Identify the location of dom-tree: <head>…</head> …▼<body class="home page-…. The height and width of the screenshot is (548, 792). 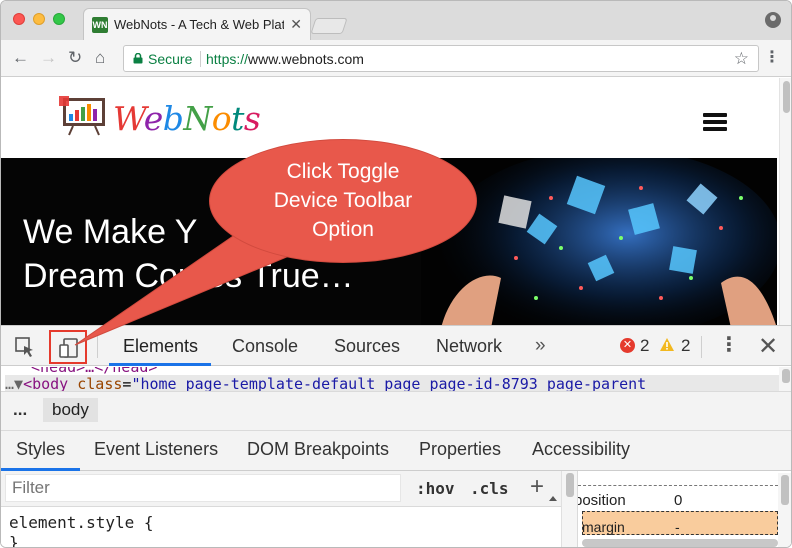
(390, 379).